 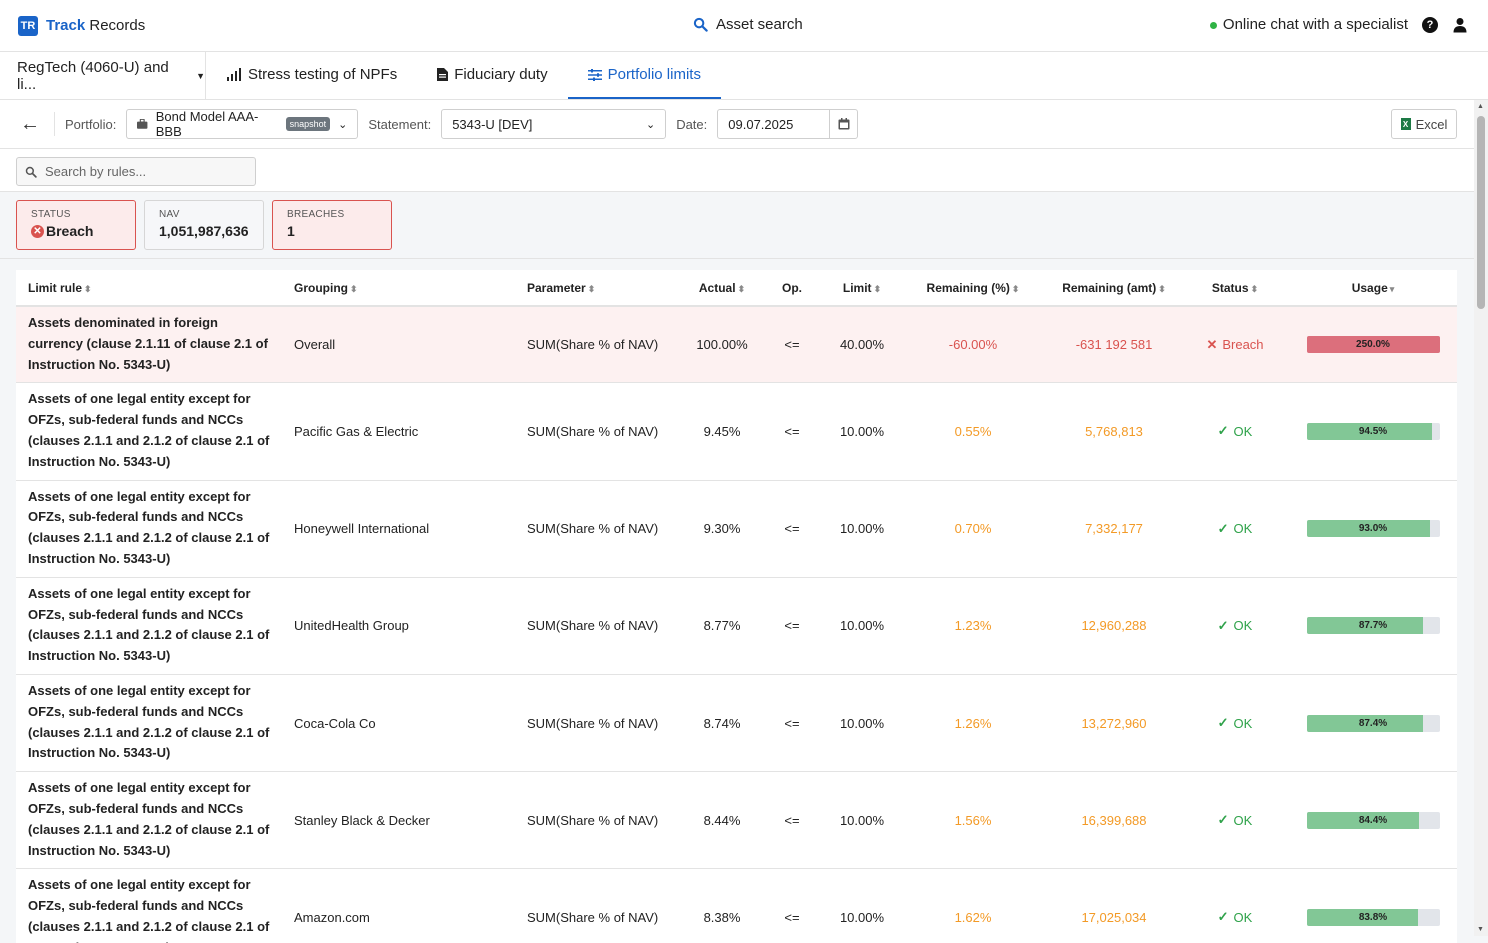 I want to click on cell-remaining-pct: 1.26%, so click(x=973, y=723).